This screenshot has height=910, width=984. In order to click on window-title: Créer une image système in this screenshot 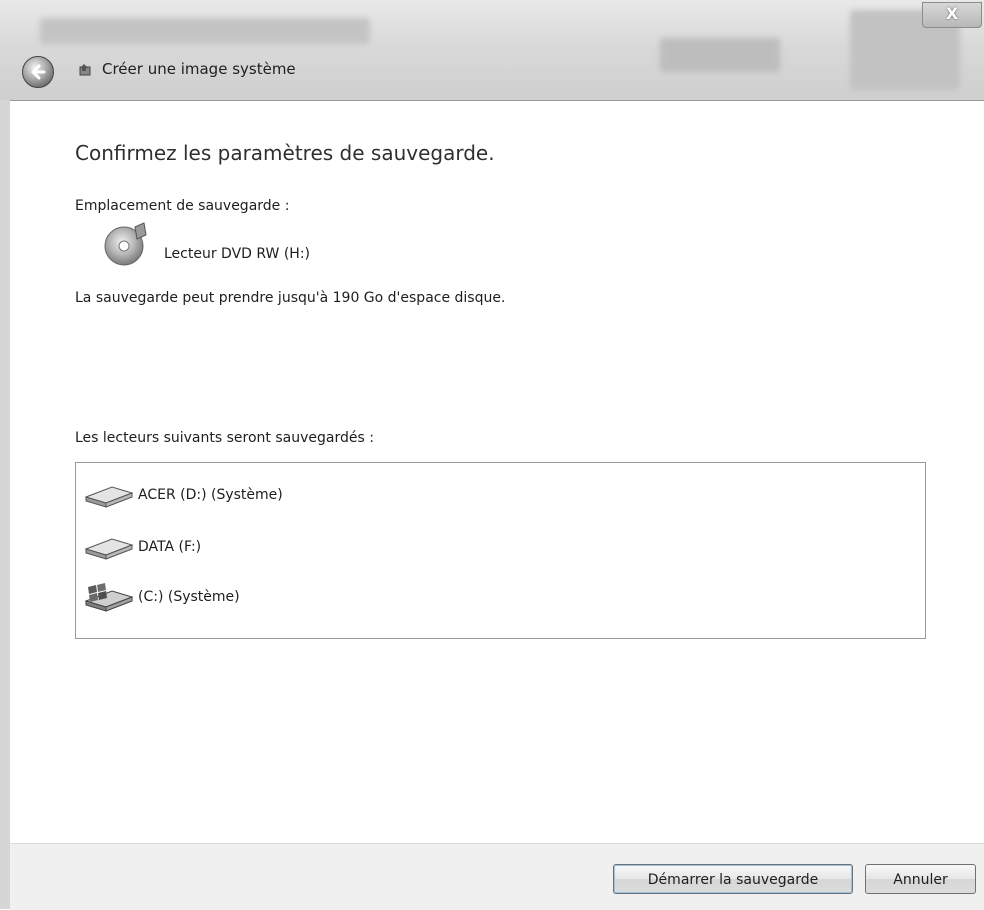, I will do `click(199, 69)`.